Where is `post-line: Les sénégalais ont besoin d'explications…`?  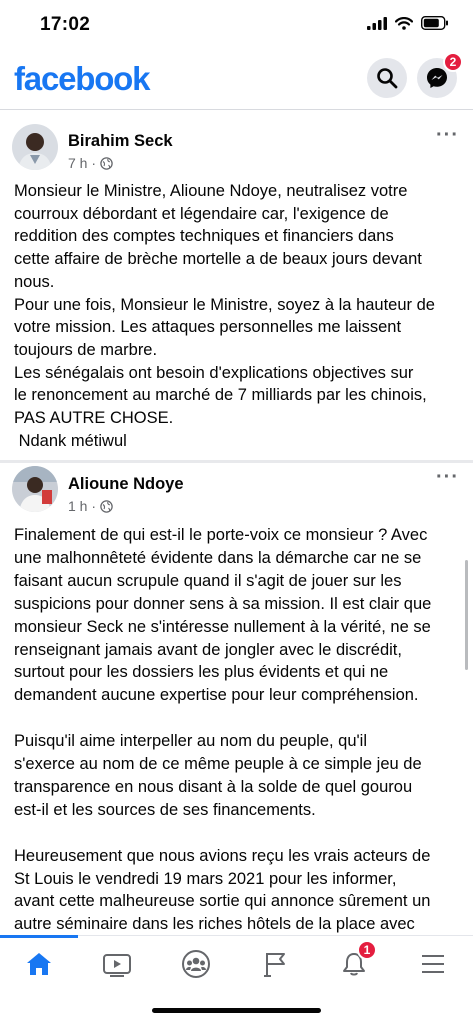
post-line: Les sénégalais ont besoin d'explications… is located at coordinates (214, 372).